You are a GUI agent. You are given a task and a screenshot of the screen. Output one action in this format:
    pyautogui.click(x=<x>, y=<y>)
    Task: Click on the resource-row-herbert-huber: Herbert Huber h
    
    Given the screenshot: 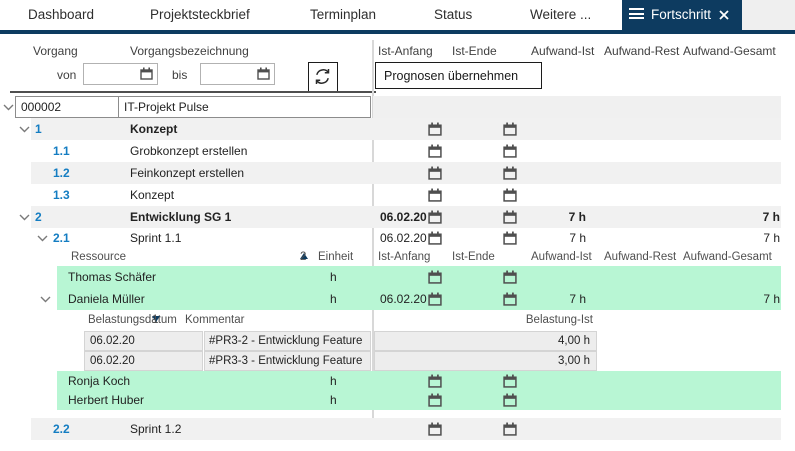 What is the action you would take?
    pyautogui.click(x=397, y=400)
    